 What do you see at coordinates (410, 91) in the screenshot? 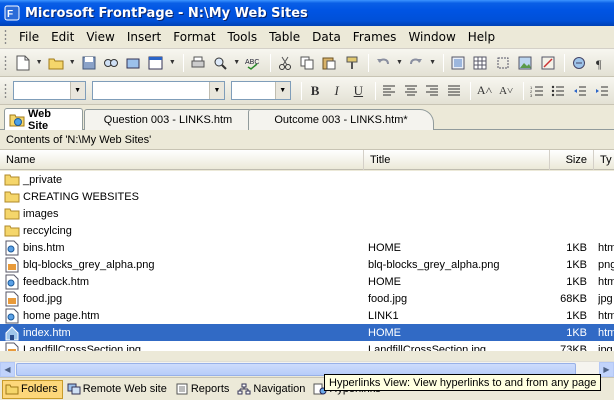
I see `align-center-icon` at bounding box center [410, 91].